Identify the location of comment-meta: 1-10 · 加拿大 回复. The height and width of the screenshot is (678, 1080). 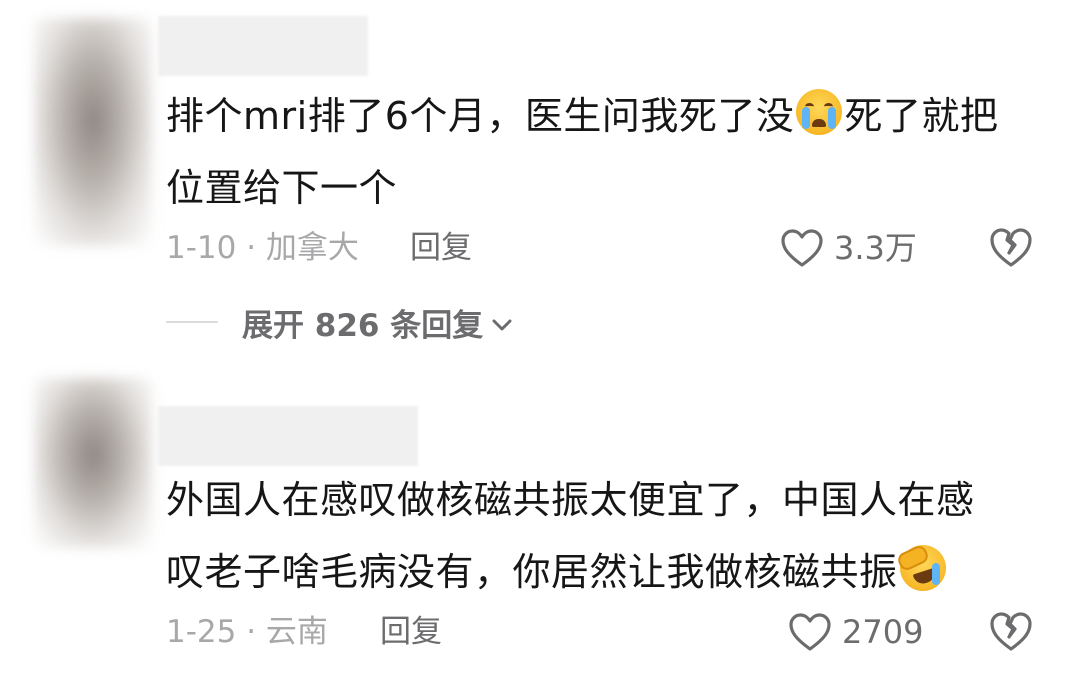
(326, 248).